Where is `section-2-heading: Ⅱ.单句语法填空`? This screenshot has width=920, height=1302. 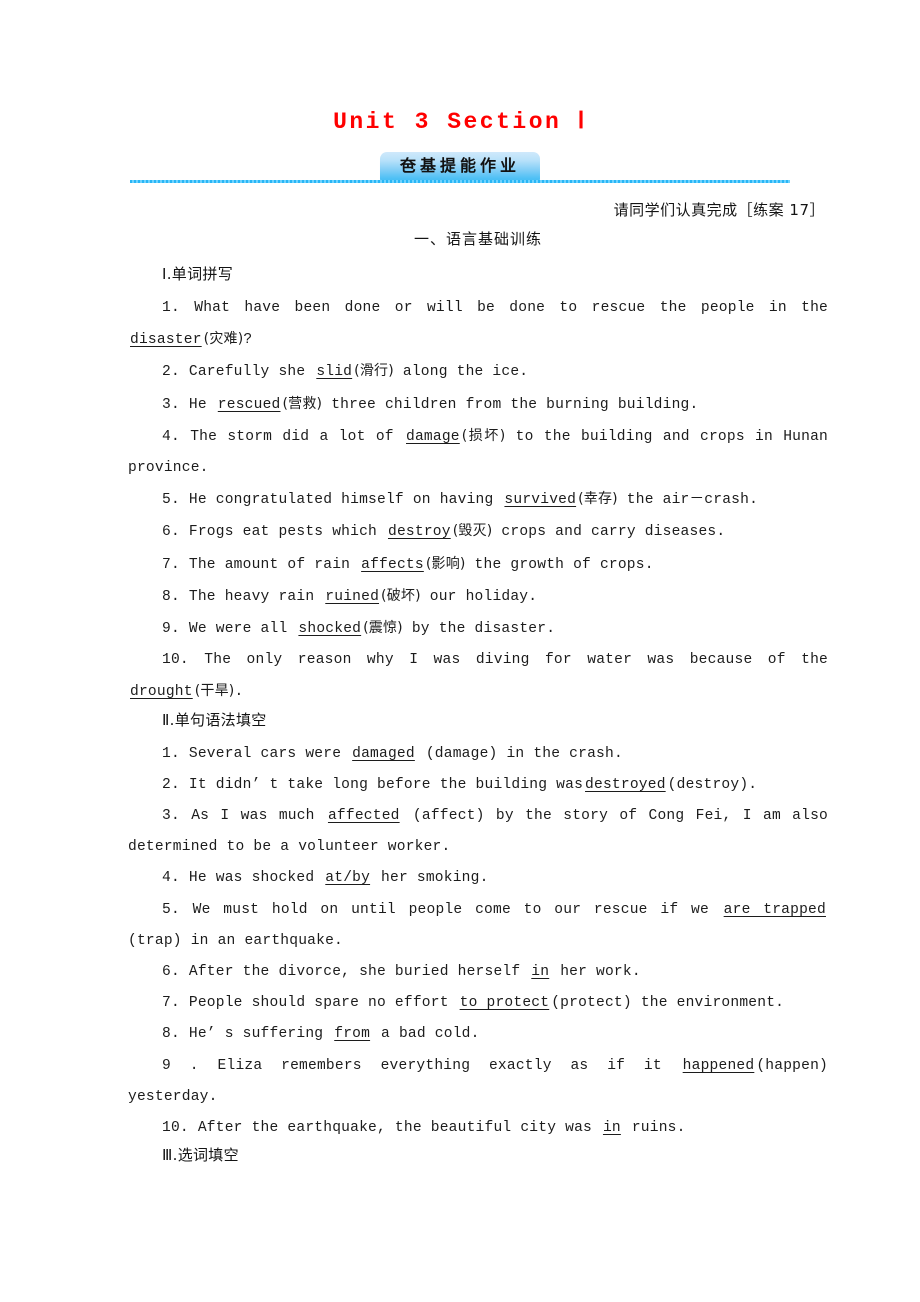
section-2-heading: Ⅱ.单句语法填空 is located at coordinates (214, 719).